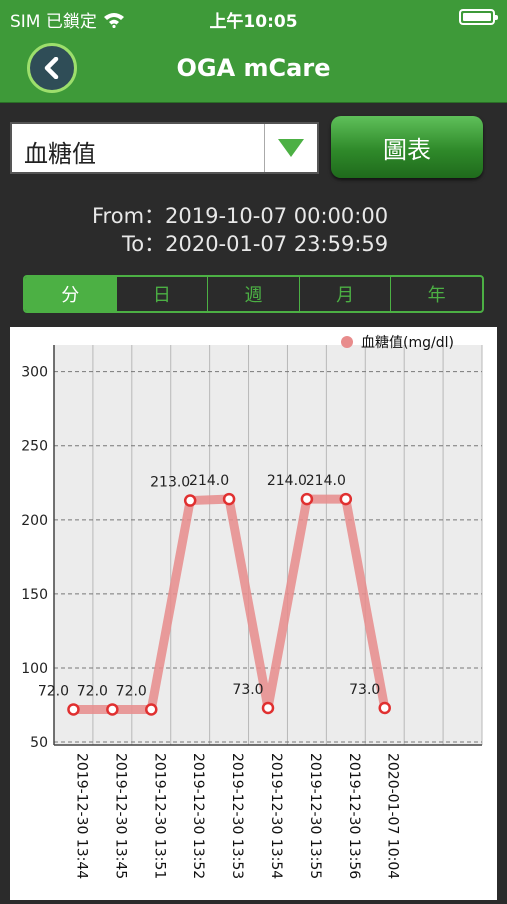  What do you see at coordinates (393, 816) in the screenshot?
I see `x-tick-label: 2020-01-07 10:04` at bounding box center [393, 816].